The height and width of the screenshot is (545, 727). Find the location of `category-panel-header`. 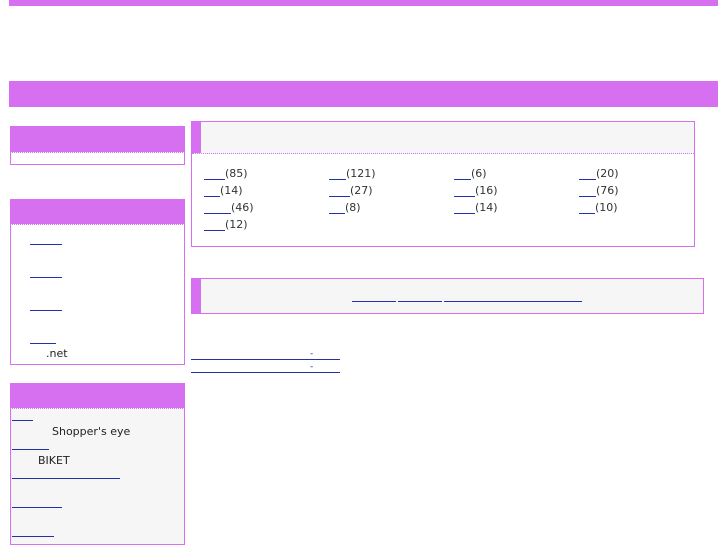

category-panel-header is located at coordinates (443, 138).